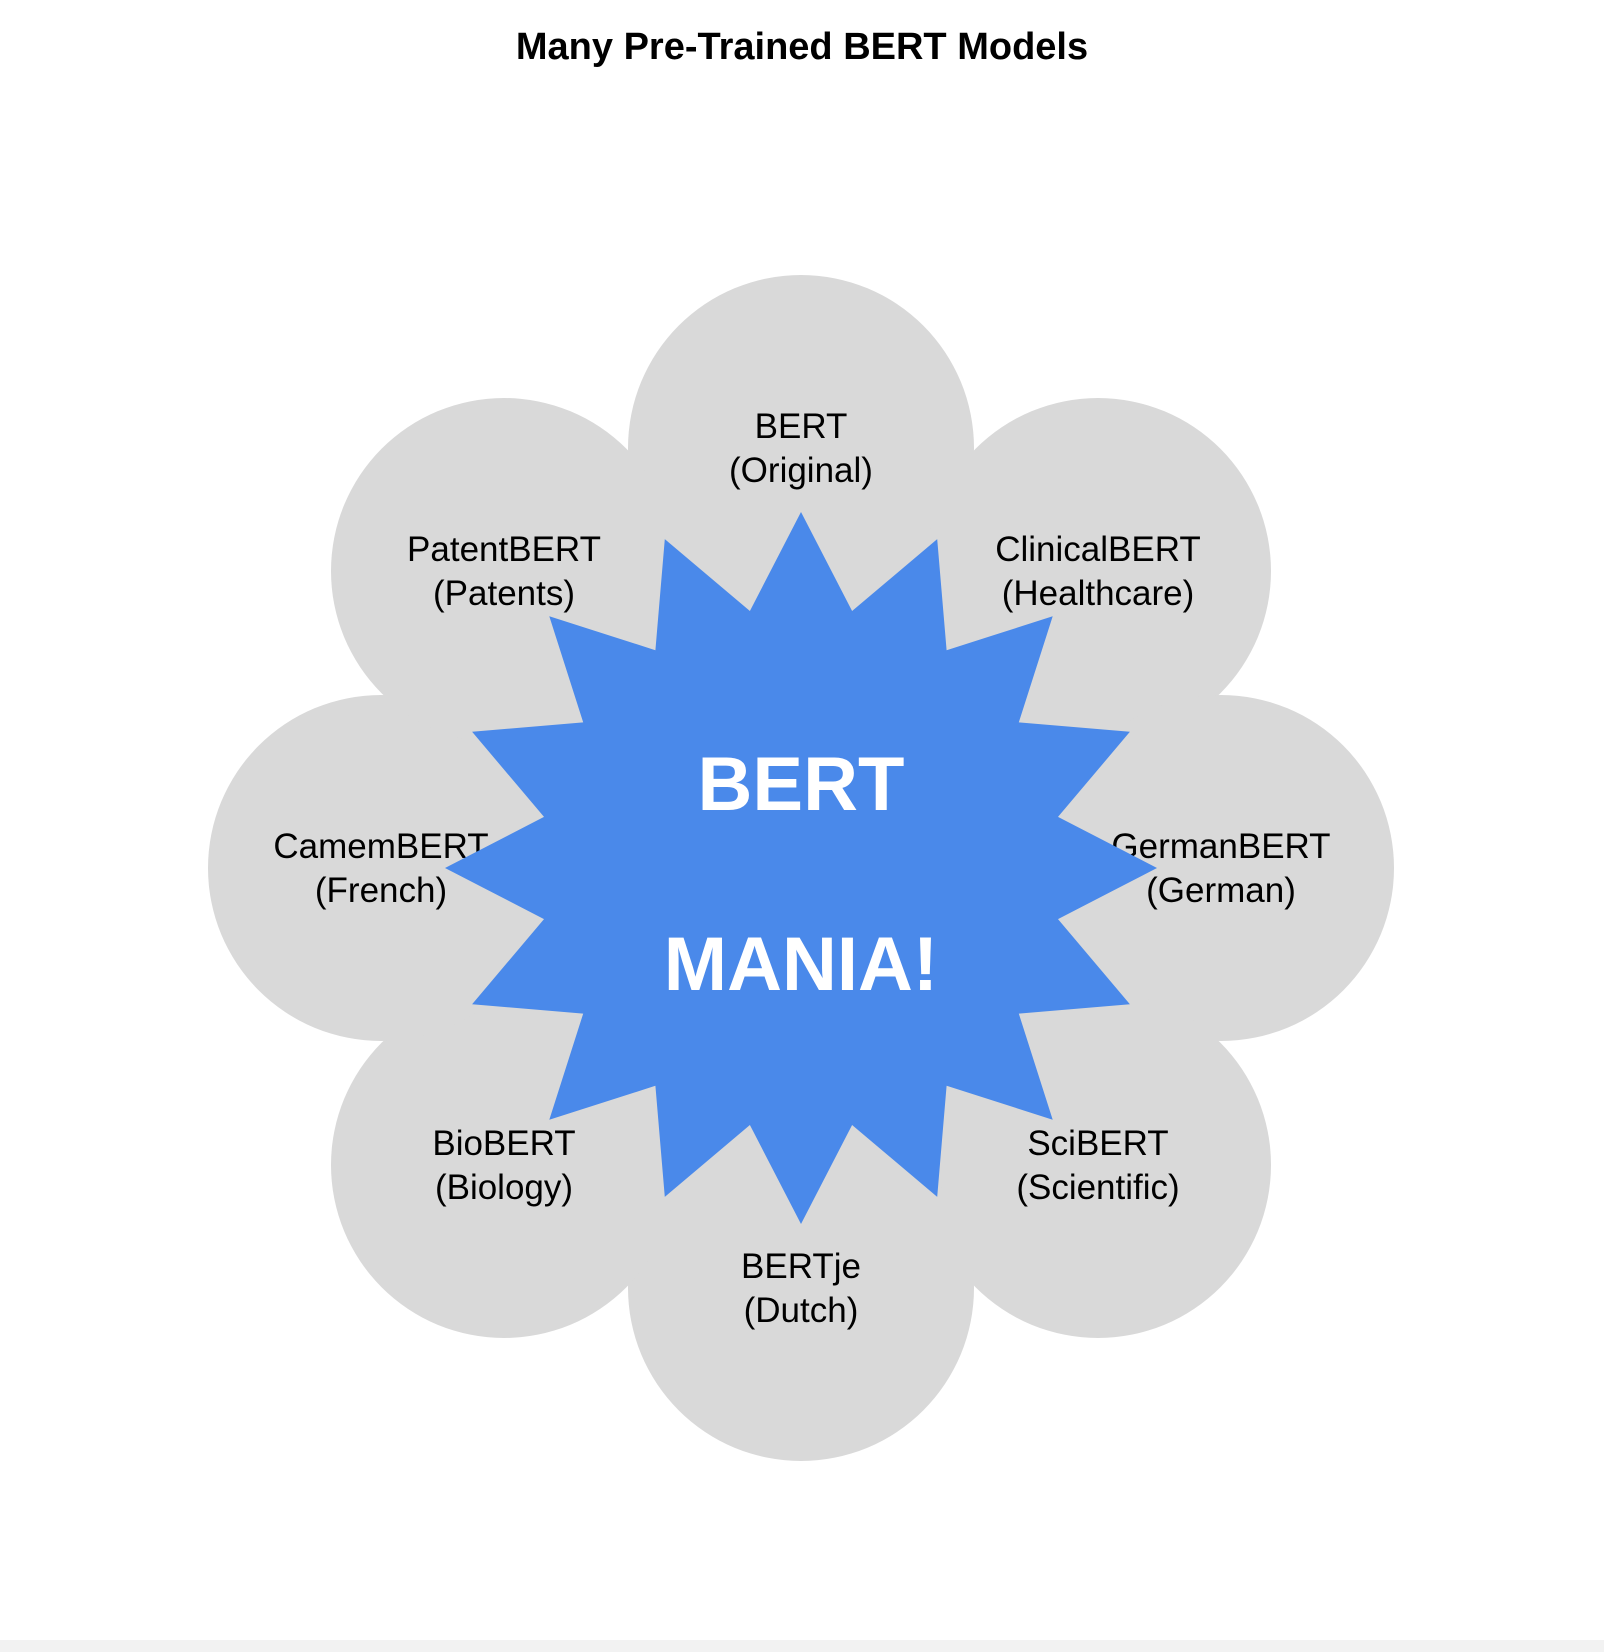  Describe the element at coordinates (802, 1646) in the screenshot. I see `bottom-strip` at that location.